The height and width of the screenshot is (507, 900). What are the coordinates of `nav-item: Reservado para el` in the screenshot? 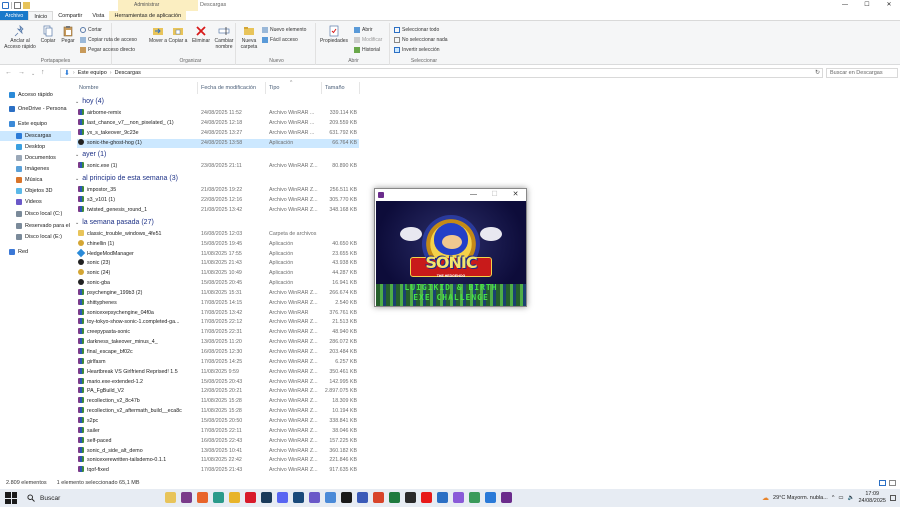 It's located at (35, 226).